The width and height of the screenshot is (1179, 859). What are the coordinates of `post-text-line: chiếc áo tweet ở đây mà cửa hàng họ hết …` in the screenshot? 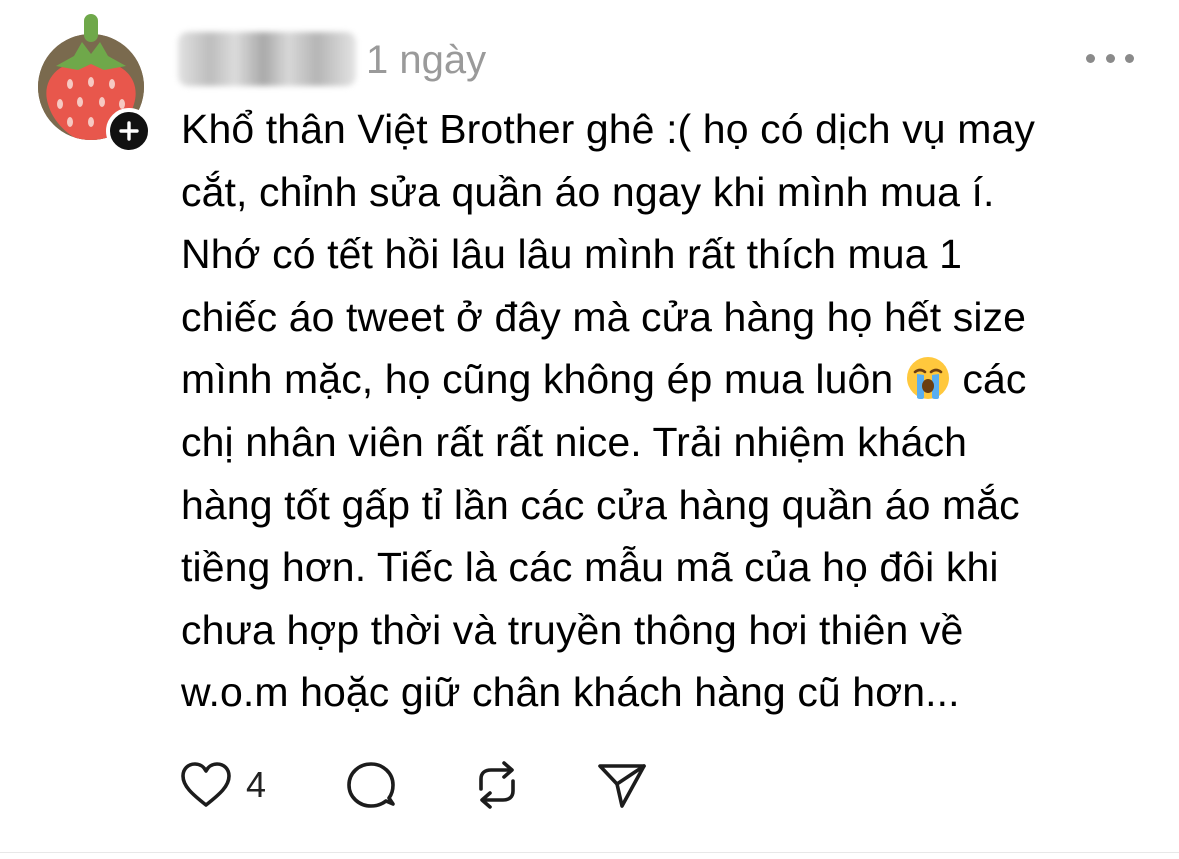 It's located at (604, 316).